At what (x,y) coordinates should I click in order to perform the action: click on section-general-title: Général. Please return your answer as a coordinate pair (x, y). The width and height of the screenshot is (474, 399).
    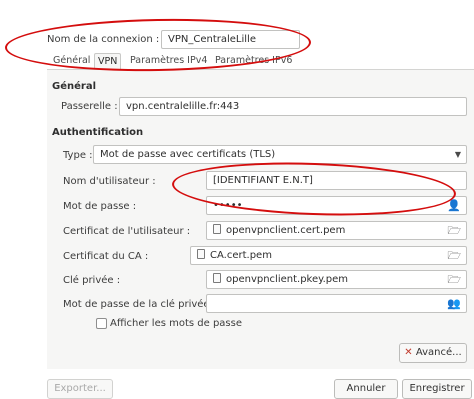
    Looking at the image, I should click on (74, 86).